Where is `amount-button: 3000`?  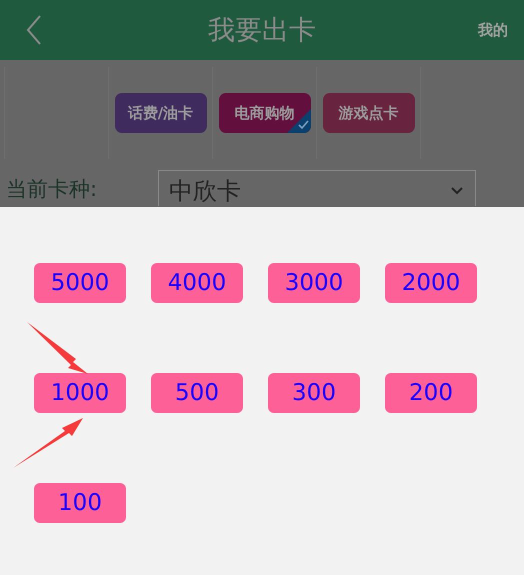 amount-button: 3000 is located at coordinates (314, 283).